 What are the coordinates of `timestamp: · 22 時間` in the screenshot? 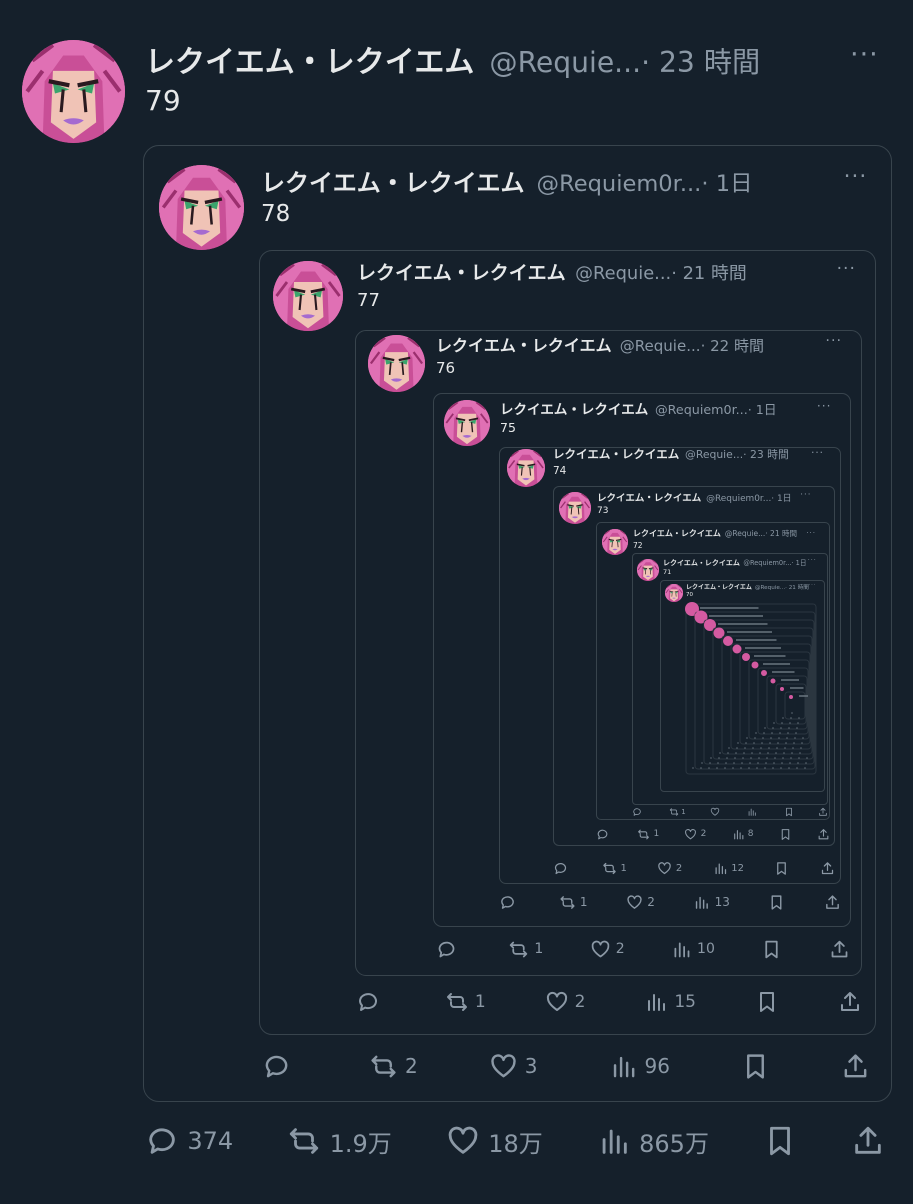 It's located at (733, 346).